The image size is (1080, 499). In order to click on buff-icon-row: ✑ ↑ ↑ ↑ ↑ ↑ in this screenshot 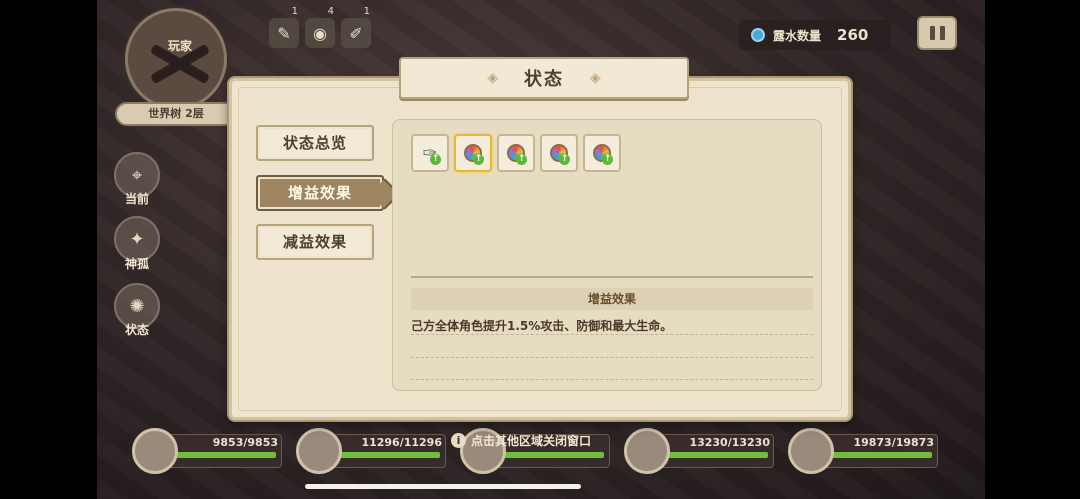, I will do `click(516, 153)`.